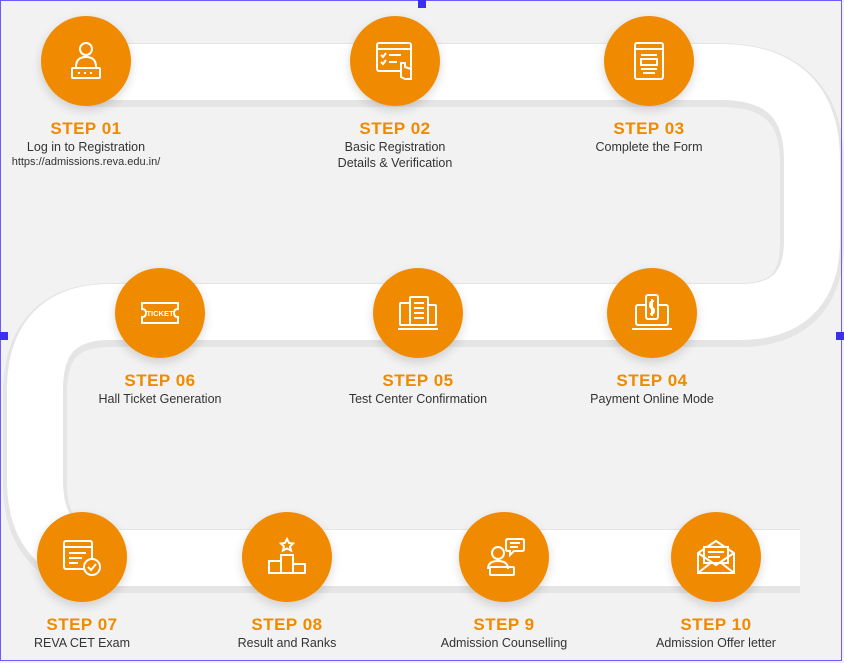  I want to click on resize-handle-right, so click(840, 336).